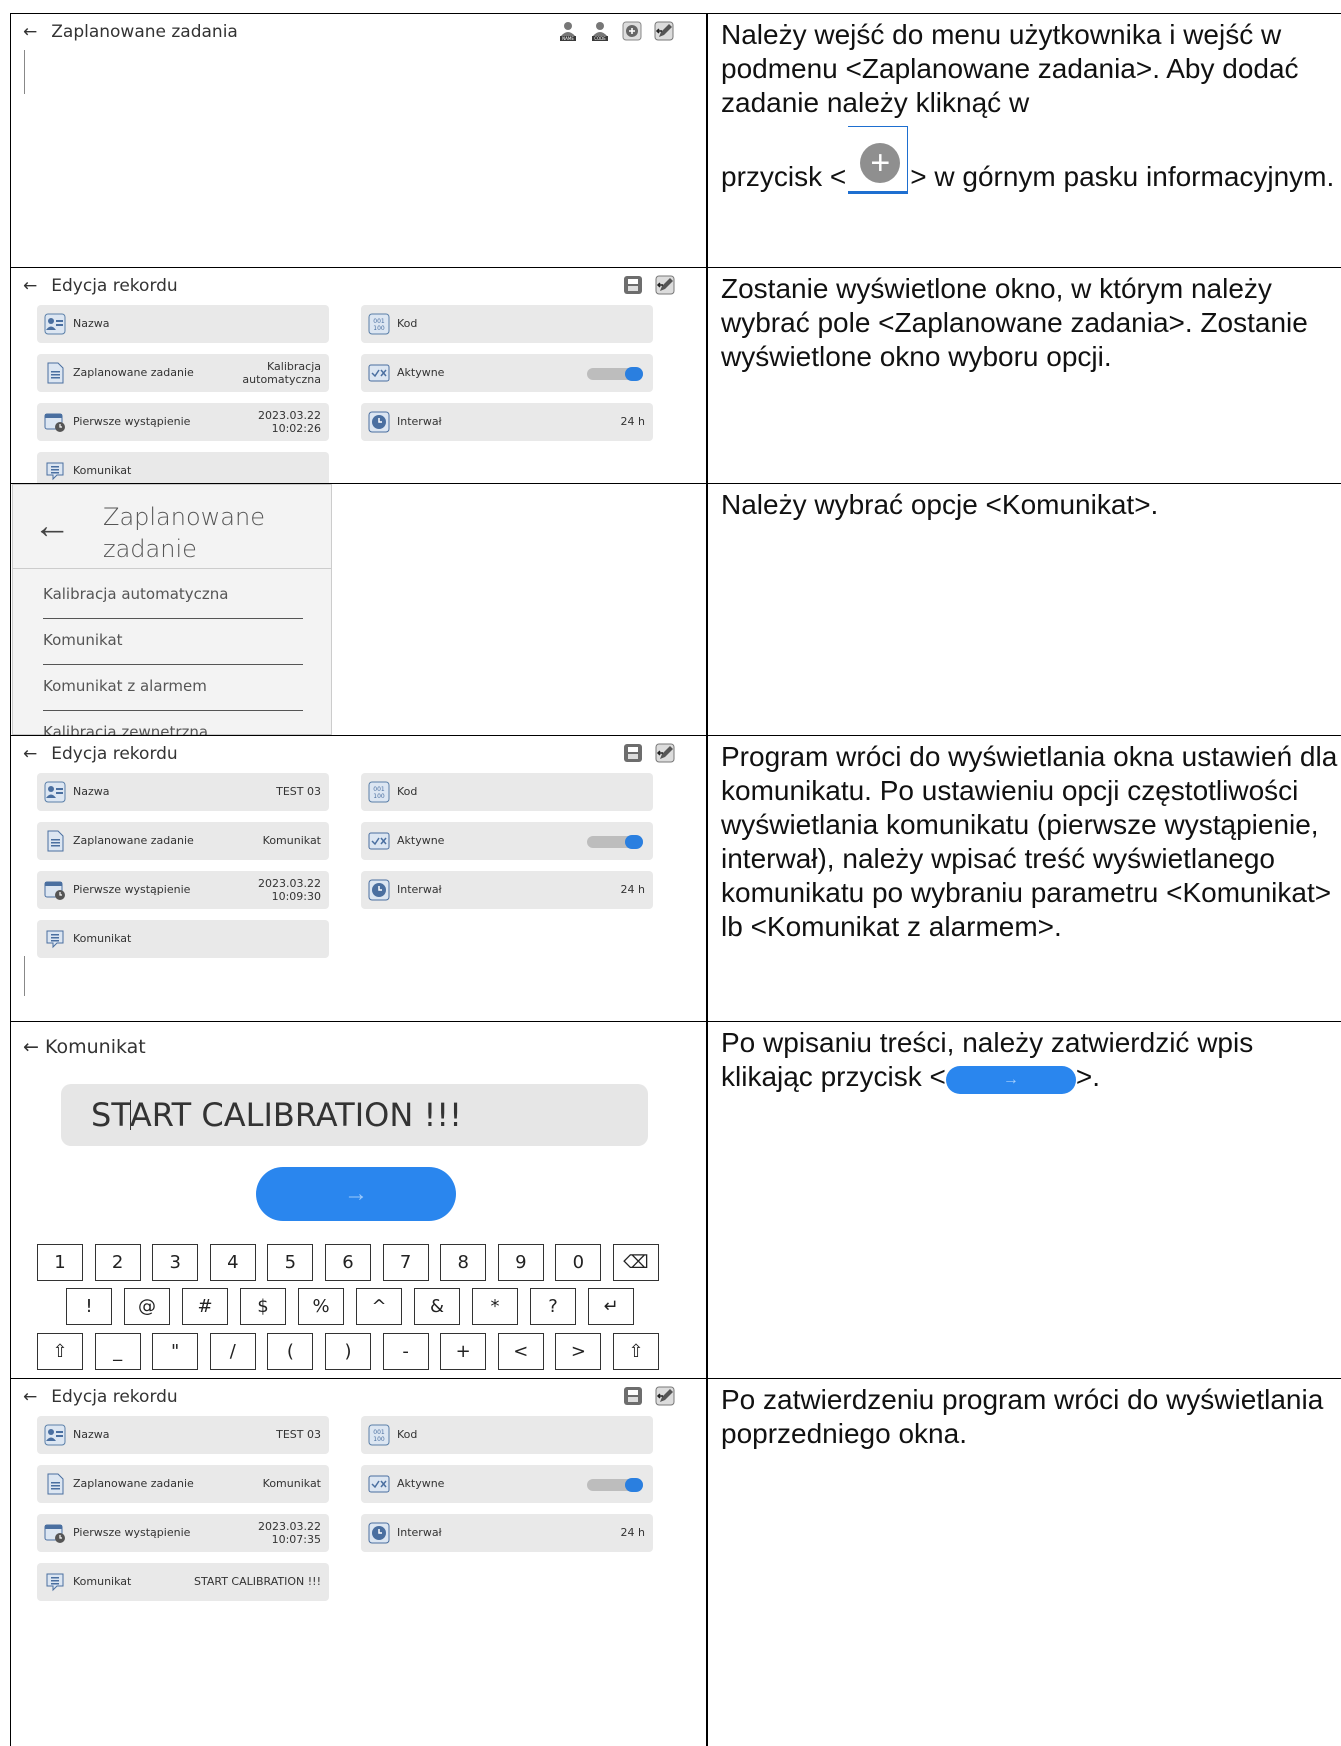  I want to click on key: ⌫, so click(636, 1262).